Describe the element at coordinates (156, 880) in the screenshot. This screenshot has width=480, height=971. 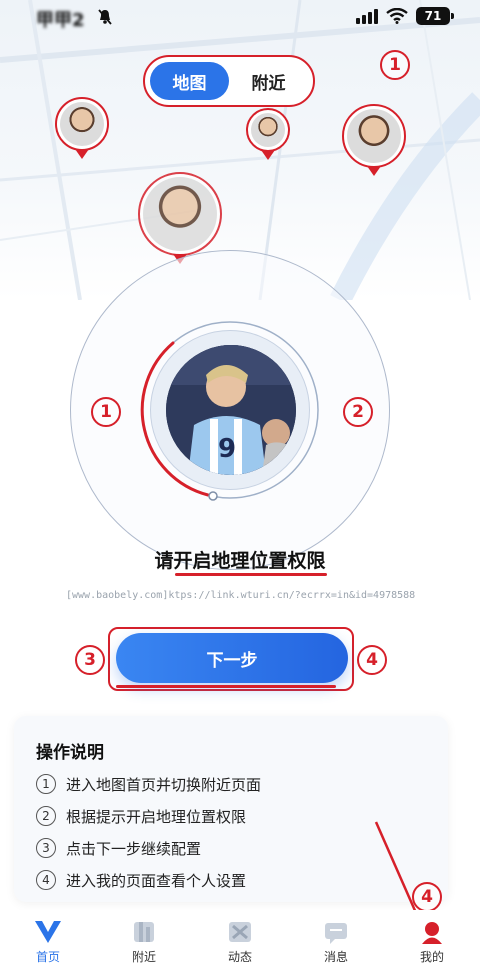
I see `step-text: 进入我的页面查看个人设置` at that location.